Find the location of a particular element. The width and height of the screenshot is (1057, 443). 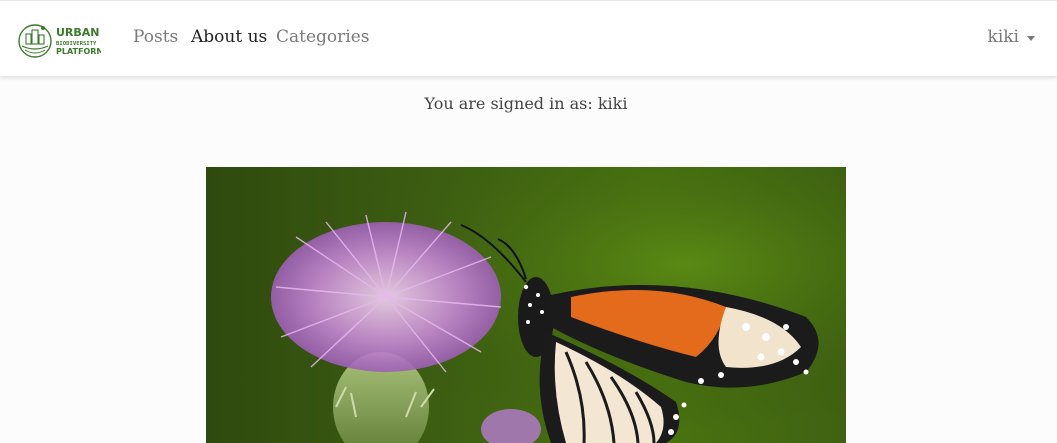

username-label: kiki is located at coordinates (1003, 37).